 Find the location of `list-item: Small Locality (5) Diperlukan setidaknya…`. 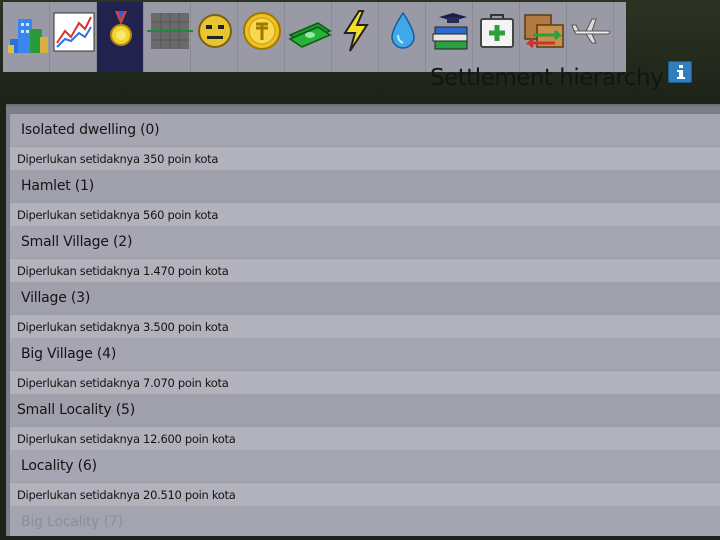

list-item: Small Locality (5) Diperlukan setidaknya… is located at coordinates (365, 422).